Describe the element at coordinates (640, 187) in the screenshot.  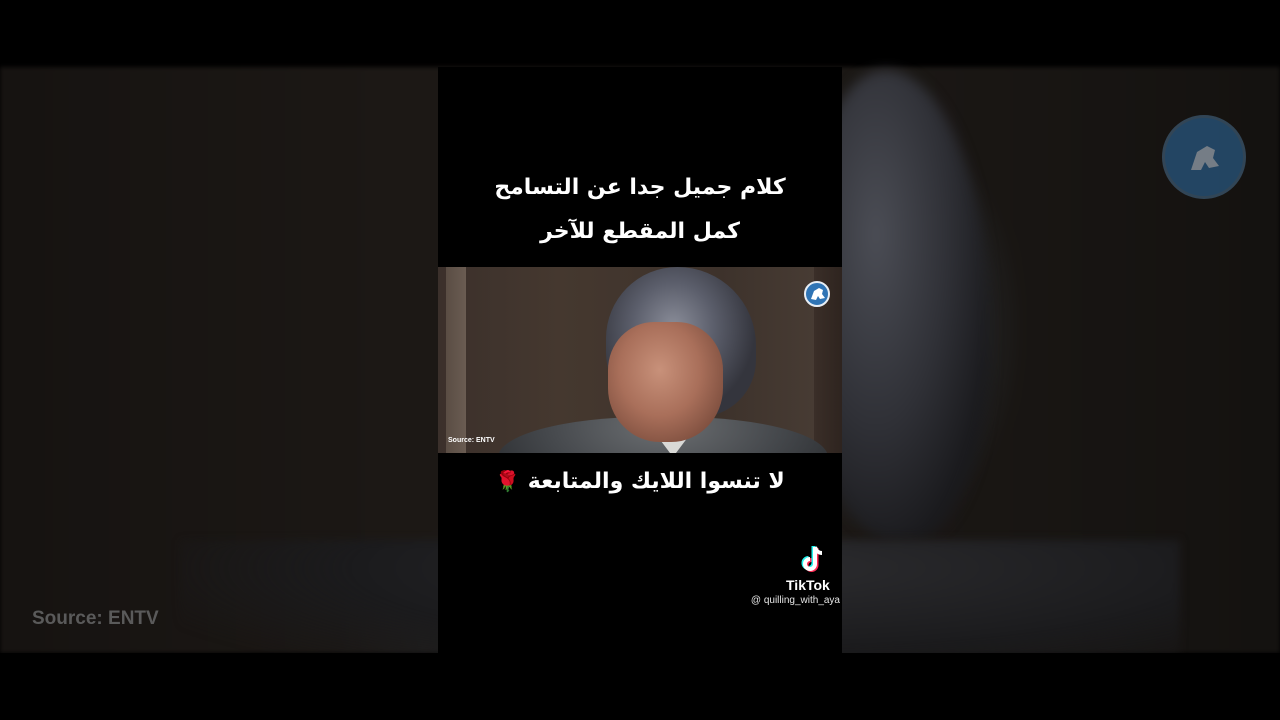
I see `caption-line-1: كلام جميل جدا عن التسامح` at that location.